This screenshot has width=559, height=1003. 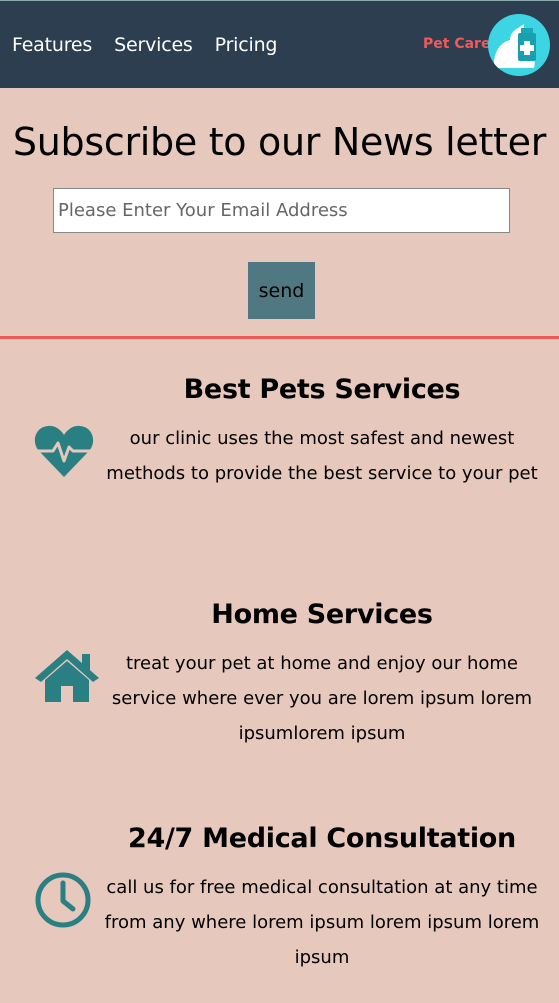 What do you see at coordinates (64, 453) in the screenshot?
I see `heart-pulse-icon` at bounding box center [64, 453].